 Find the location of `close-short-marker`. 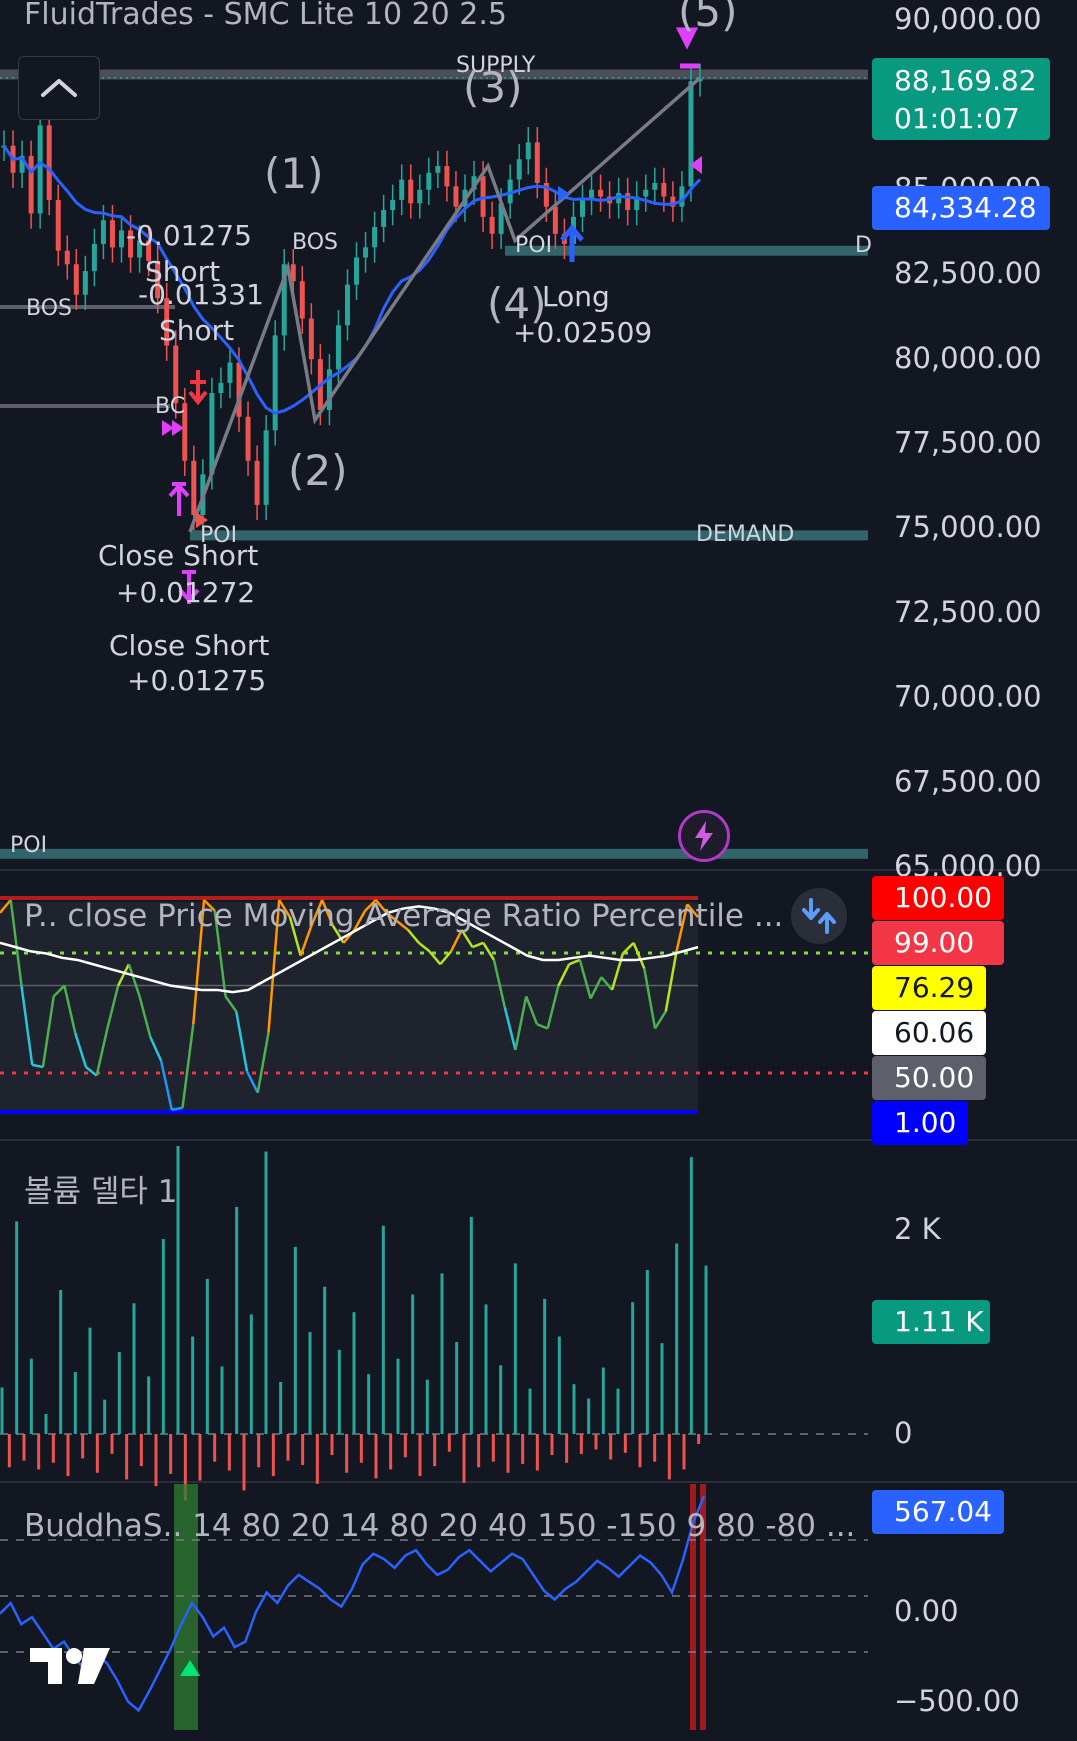

close-short-marker is located at coordinates (179, 499).